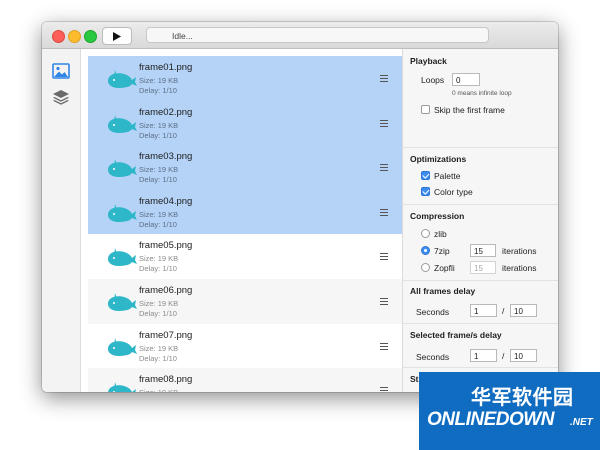 Image resolution: width=600 pixels, height=450 pixels. What do you see at coordinates (61, 71) in the screenshot?
I see `image-icon` at bounding box center [61, 71].